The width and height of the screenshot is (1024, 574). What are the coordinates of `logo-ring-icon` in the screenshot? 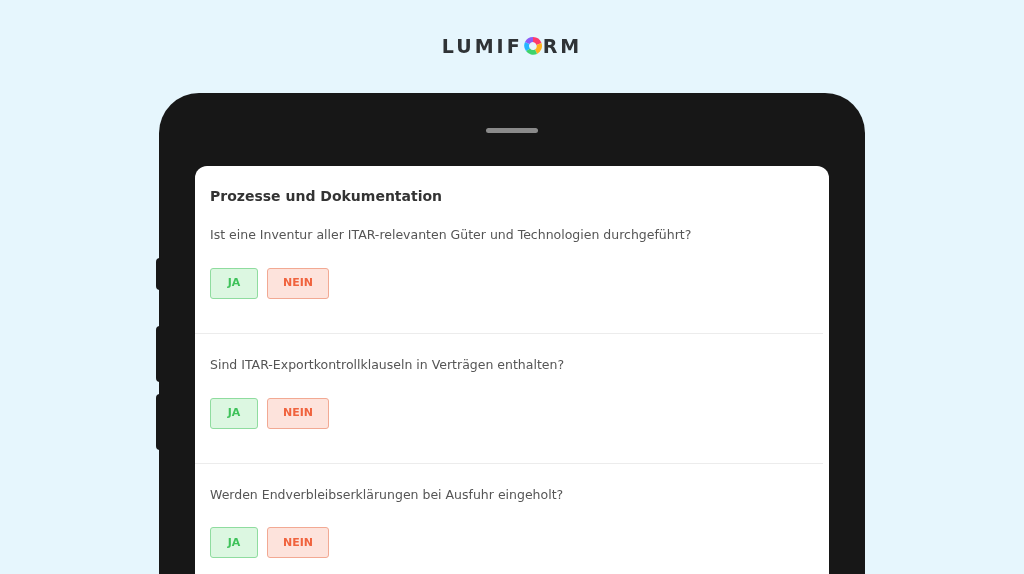 It's located at (532, 46).